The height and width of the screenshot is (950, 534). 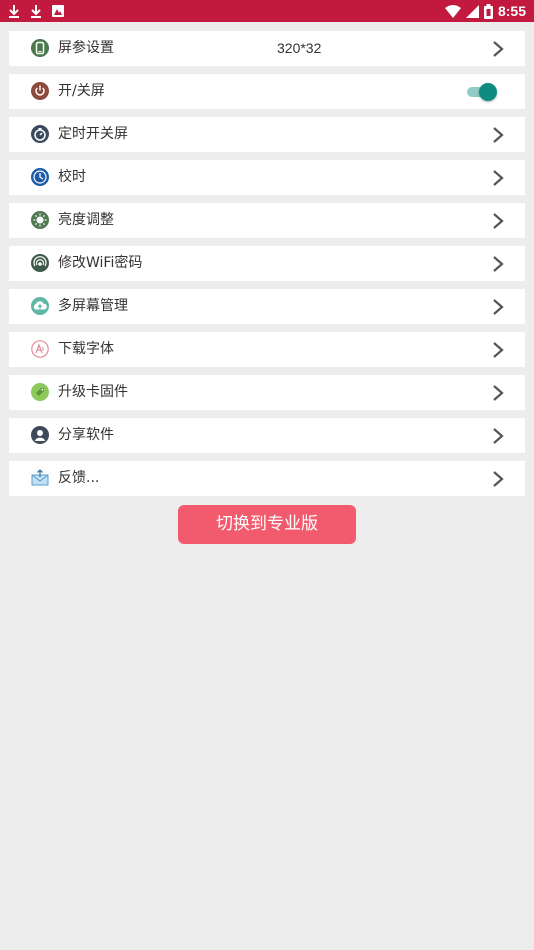 What do you see at coordinates (40, 477) in the screenshot?
I see `mail-icon` at bounding box center [40, 477].